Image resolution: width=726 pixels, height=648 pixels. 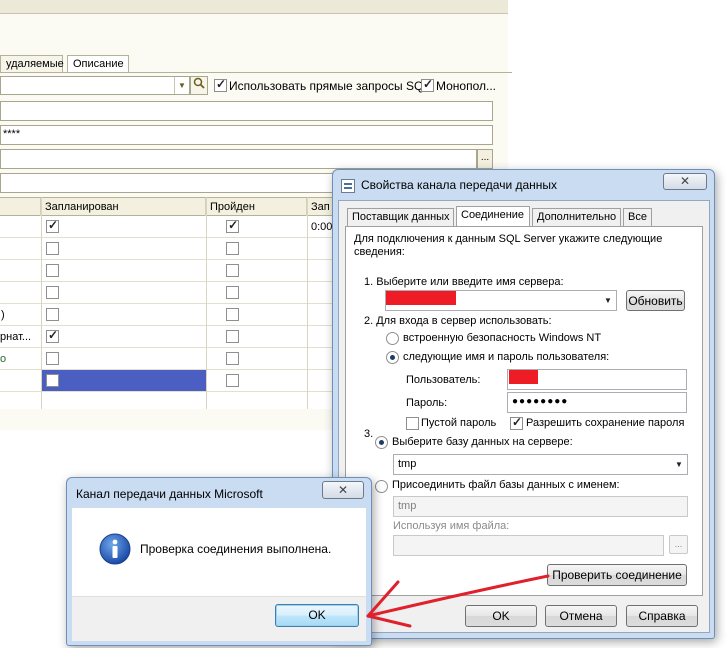 What do you see at coordinates (123, 207) in the screenshot?
I see `grid-header-planned: Запланирован` at bounding box center [123, 207].